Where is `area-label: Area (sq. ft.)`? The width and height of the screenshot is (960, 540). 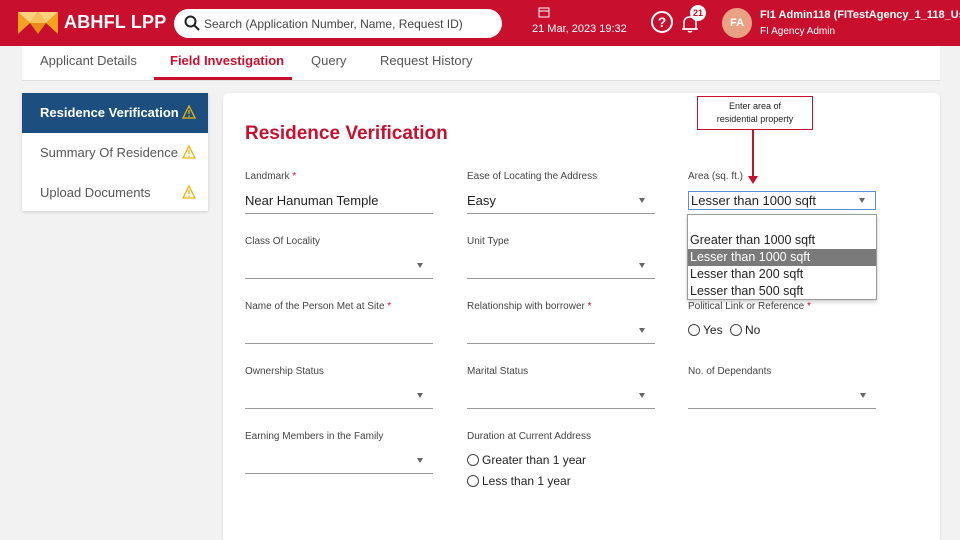 area-label: Area (sq. ft.) is located at coordinates (716, 176).